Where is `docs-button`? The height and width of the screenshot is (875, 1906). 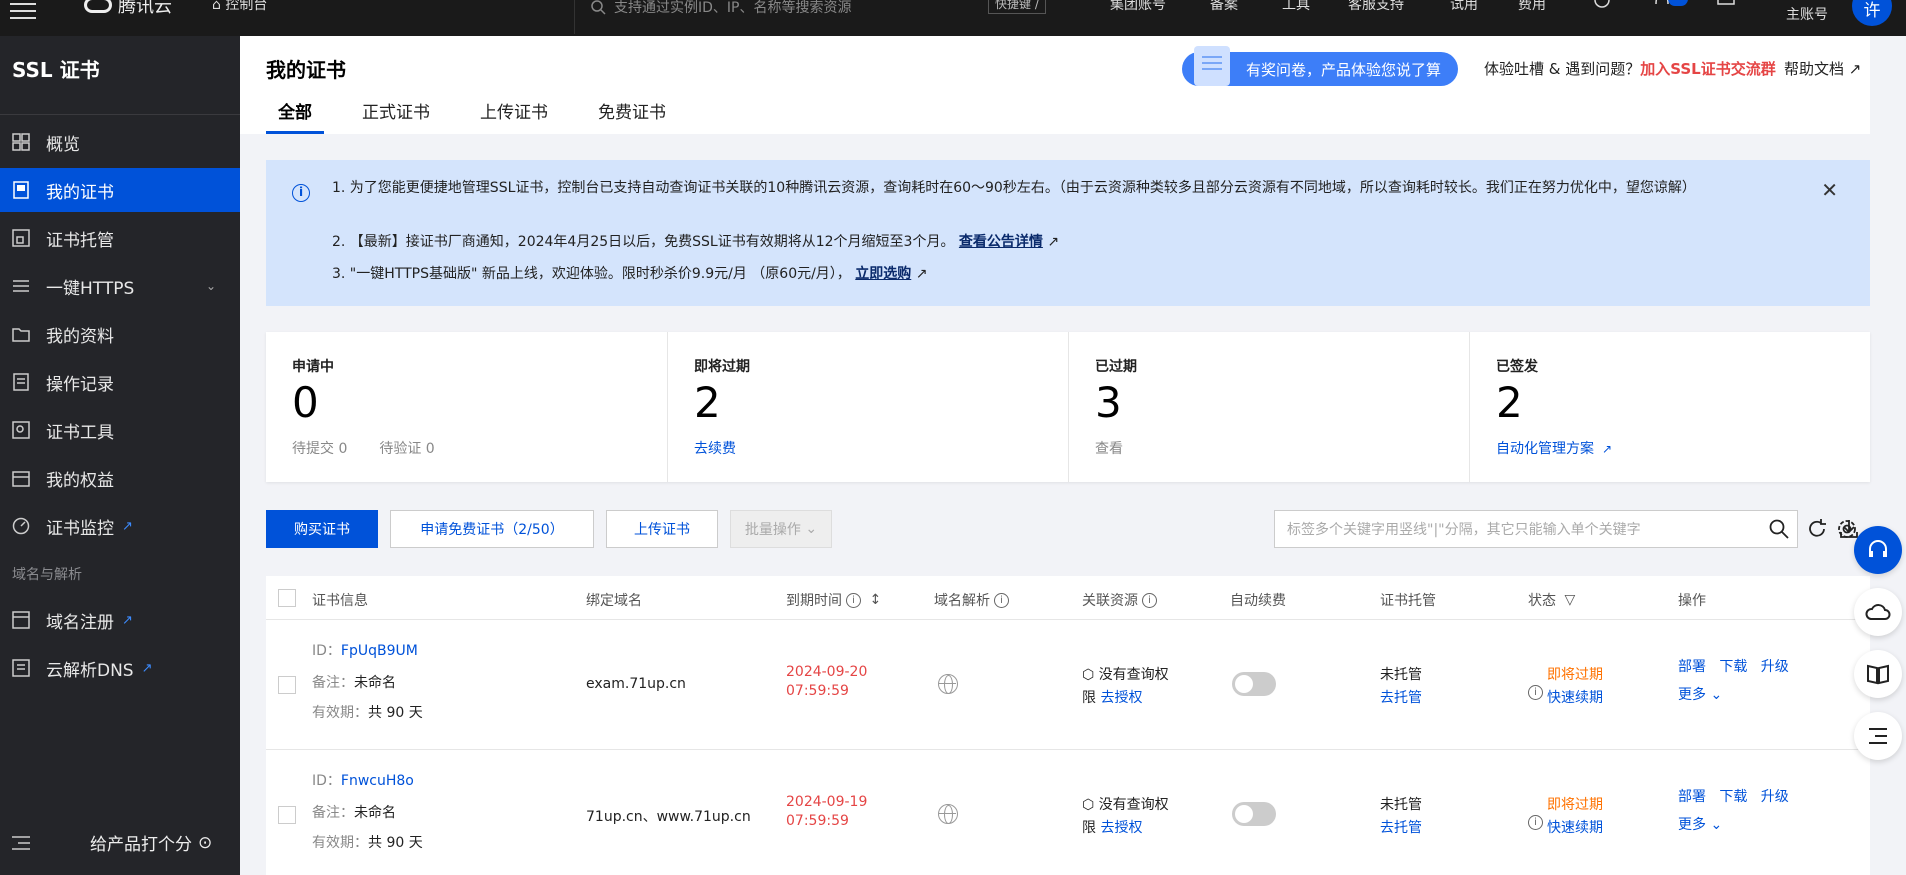 docs-button is located at coordinates (1878, 674).